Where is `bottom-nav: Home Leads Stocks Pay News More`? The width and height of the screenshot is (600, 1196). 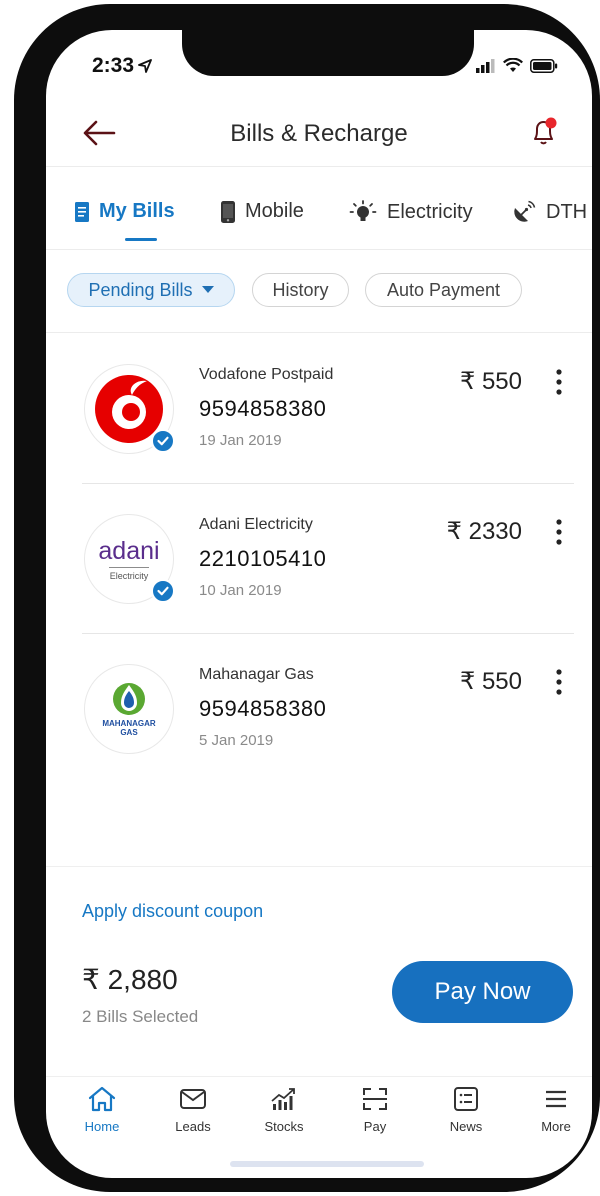
bottom-nav: Home Leads Stocks Pay News More is located at coordinates (319, 1112).